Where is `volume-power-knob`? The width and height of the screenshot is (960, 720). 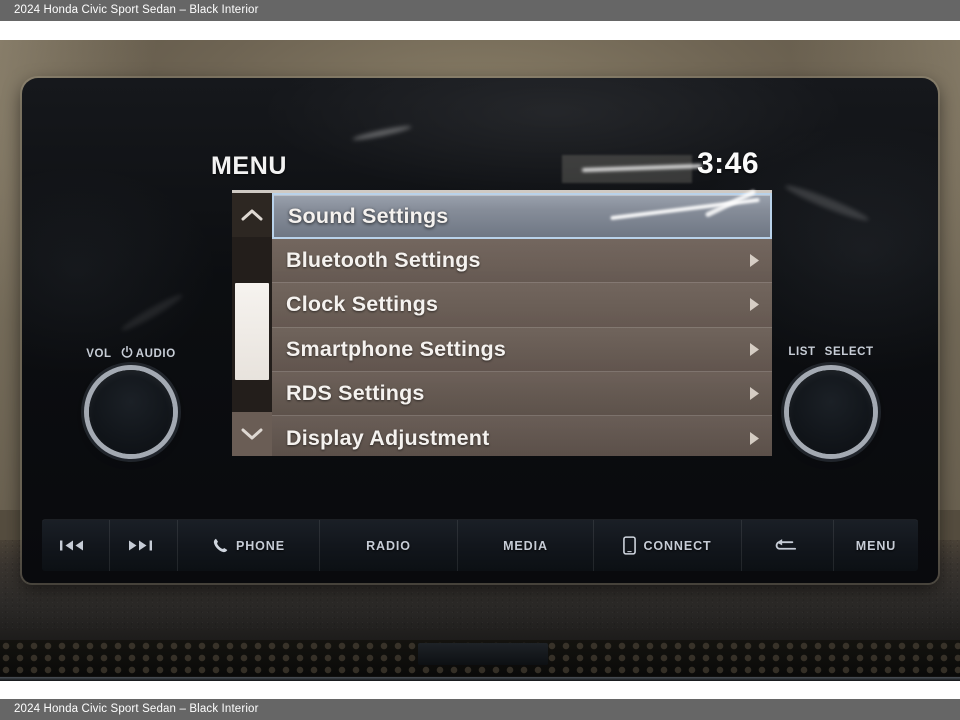 volume-power-knob is located at coordinates (131, 412).